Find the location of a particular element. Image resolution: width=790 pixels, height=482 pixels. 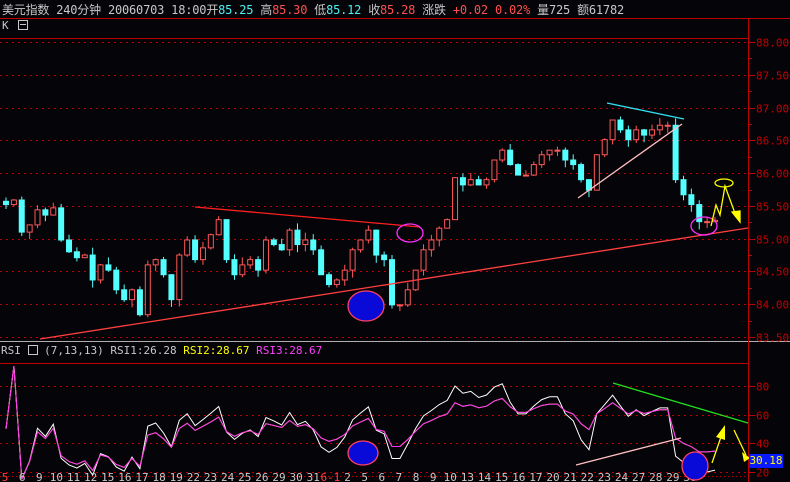

date-tick-label: 6-1 is located at coordinates (330, 476).